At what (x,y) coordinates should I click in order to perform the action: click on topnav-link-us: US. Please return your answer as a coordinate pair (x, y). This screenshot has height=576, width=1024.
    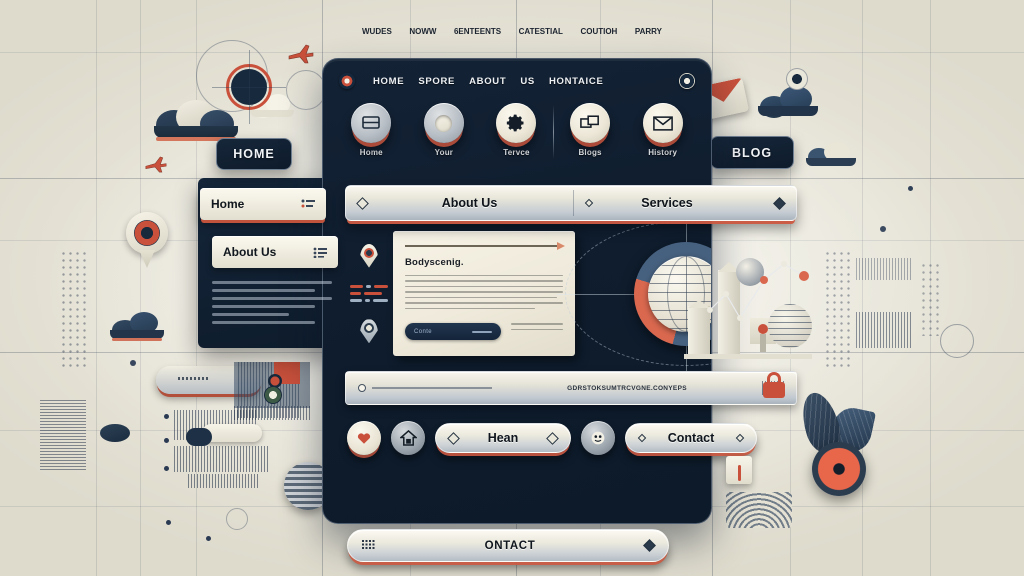
    Looking at the image, I should click on (527, 81).